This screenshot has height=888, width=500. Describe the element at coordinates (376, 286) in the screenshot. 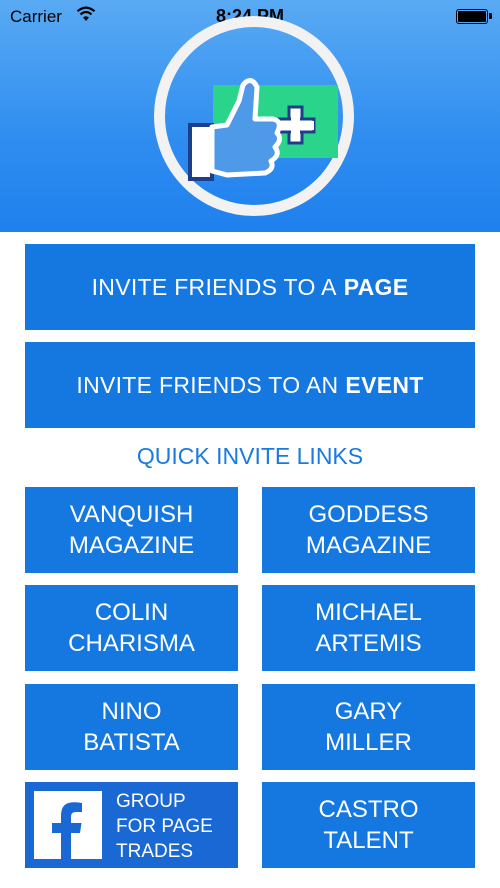

I see `invite-page-emphasis: PAGE` at that location.